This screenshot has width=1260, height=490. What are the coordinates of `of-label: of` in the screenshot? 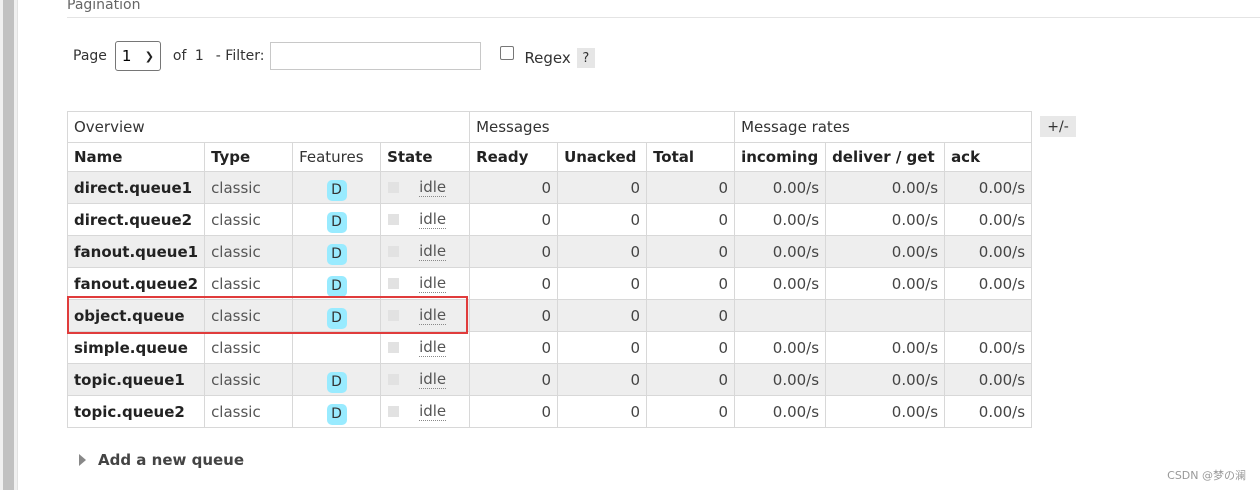 It's located at (179, 56).